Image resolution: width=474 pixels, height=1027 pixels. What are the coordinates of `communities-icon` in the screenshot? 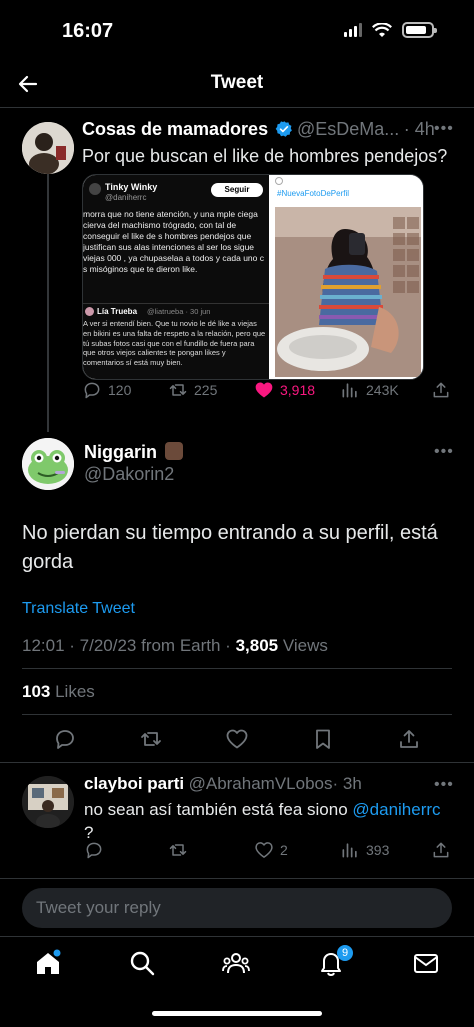 It's located at (236, 963).